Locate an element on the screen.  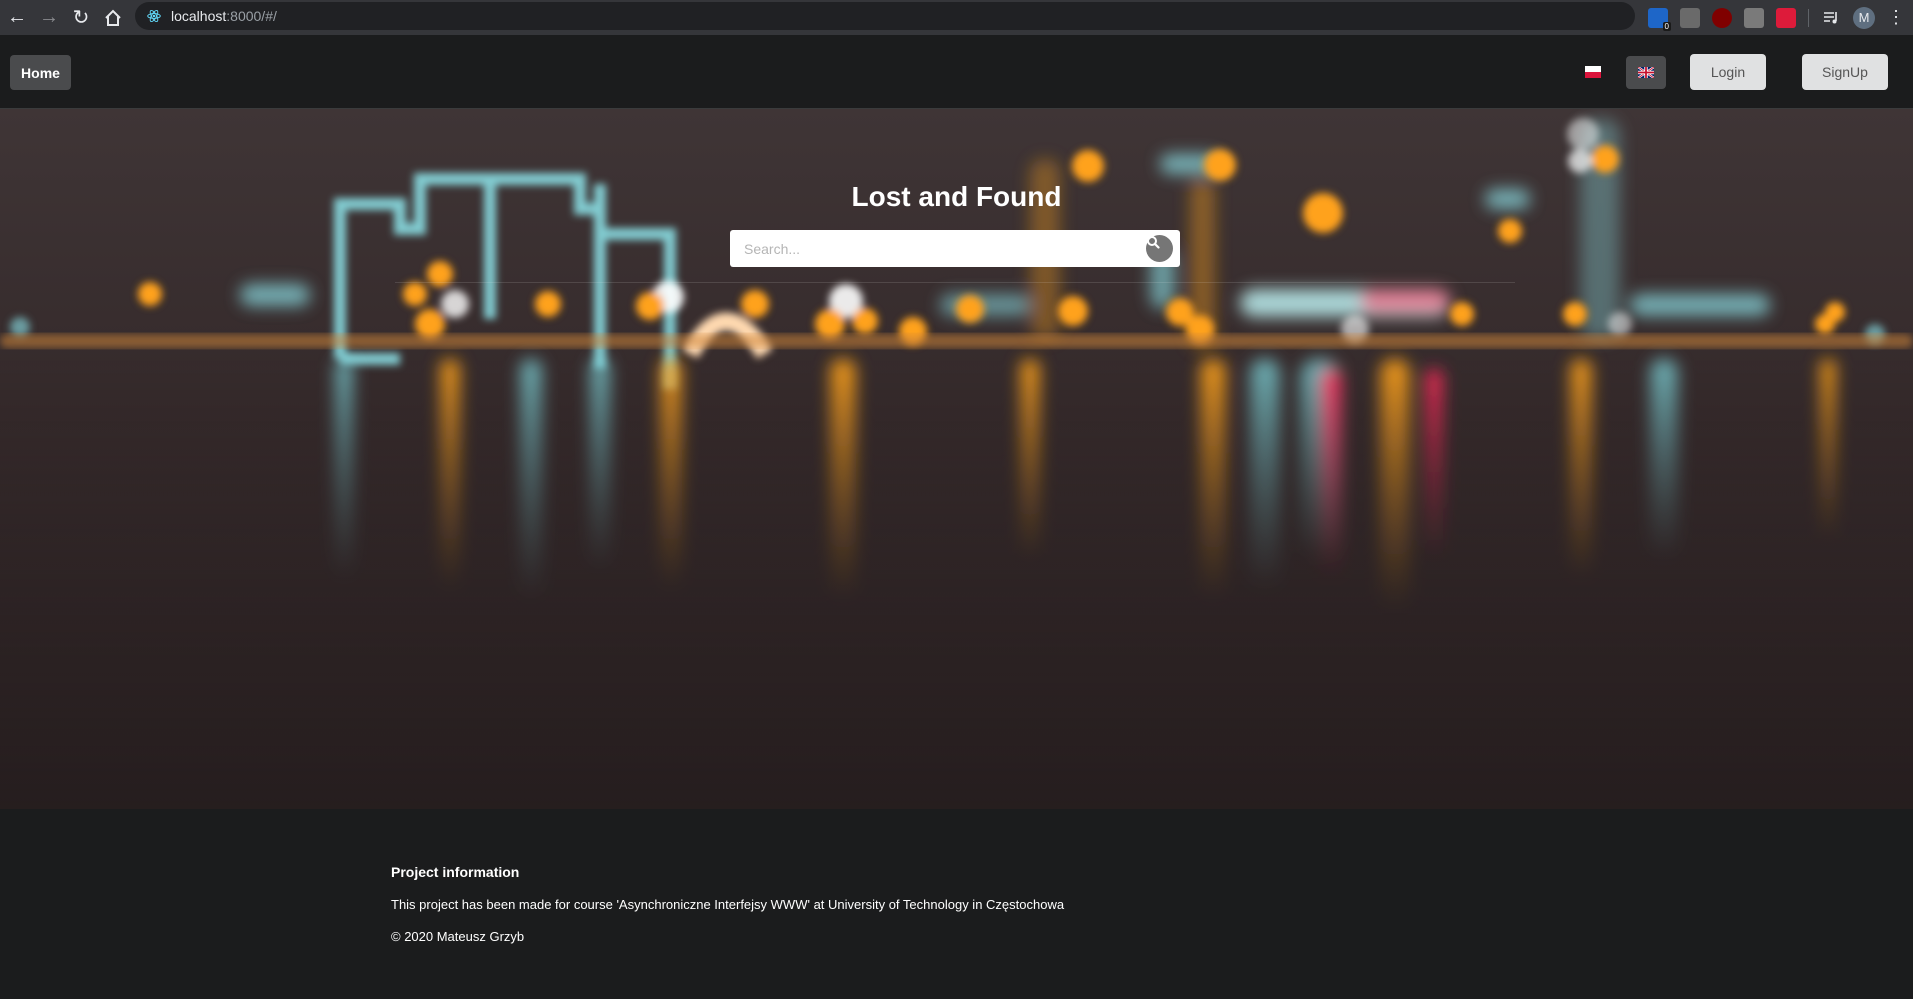
url-text: localhost:8000/#/ is located at coordinates (224, 16).